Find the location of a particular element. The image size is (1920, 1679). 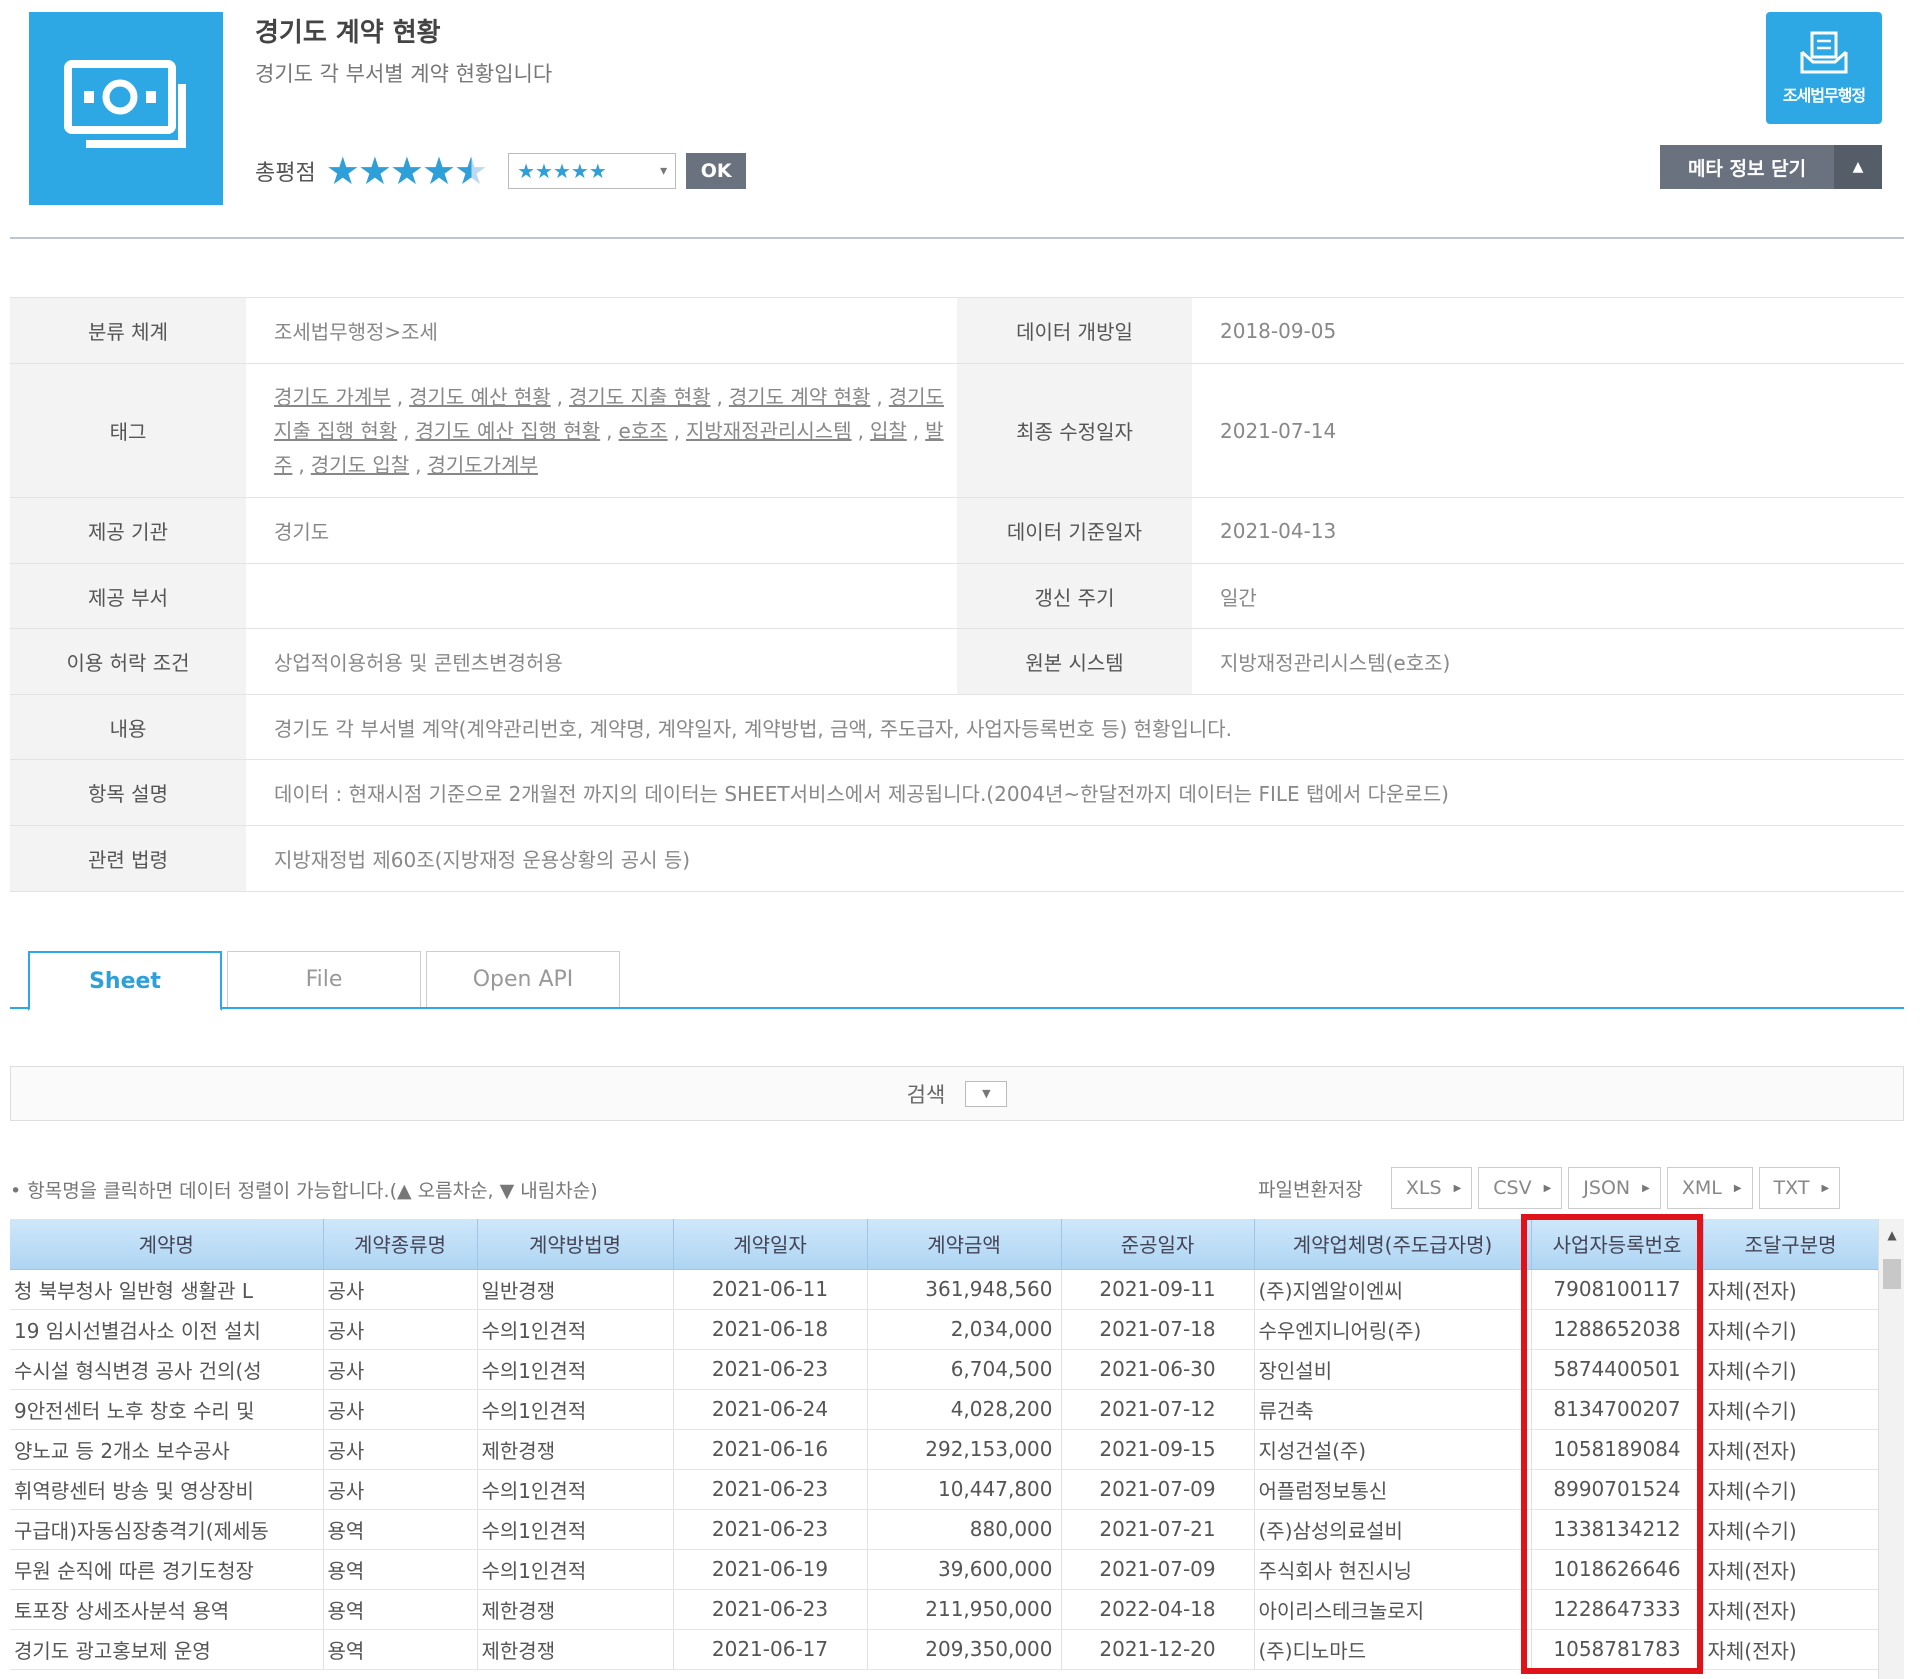

tab-open-api: Open API is located at coordinates (523, 979).